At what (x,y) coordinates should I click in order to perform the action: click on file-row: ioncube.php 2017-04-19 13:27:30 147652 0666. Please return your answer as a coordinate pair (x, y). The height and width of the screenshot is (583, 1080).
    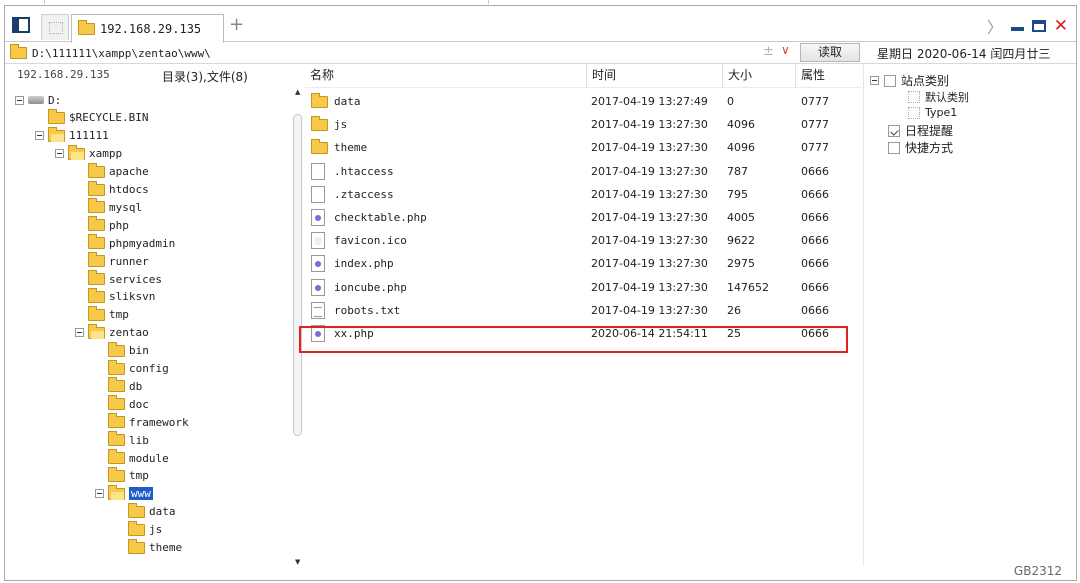
    Looking at the image, I should click on (583, 288).